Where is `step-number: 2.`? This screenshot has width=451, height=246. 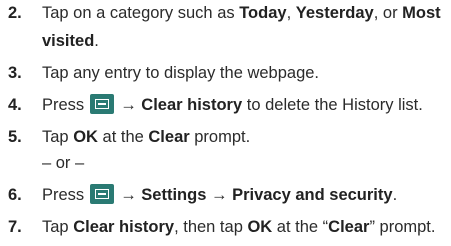 step-number: 2. is located at coordinates (15, 13).